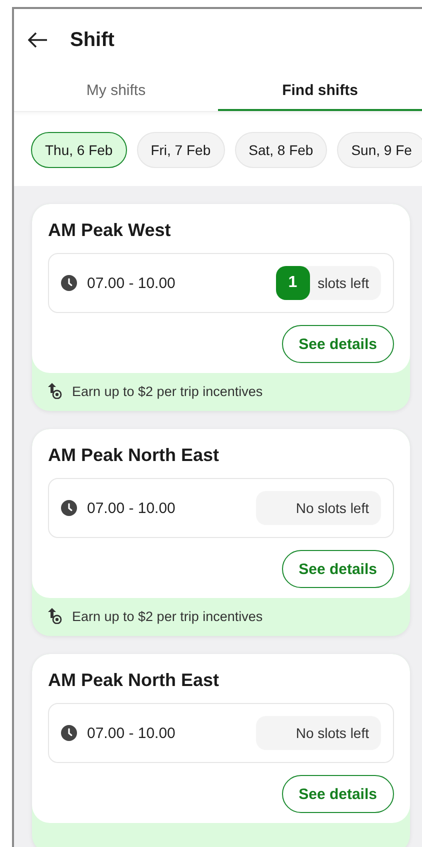 This screenshot has width=422, height=847. I want to click on slots-label: slots left, so click(343, 283).